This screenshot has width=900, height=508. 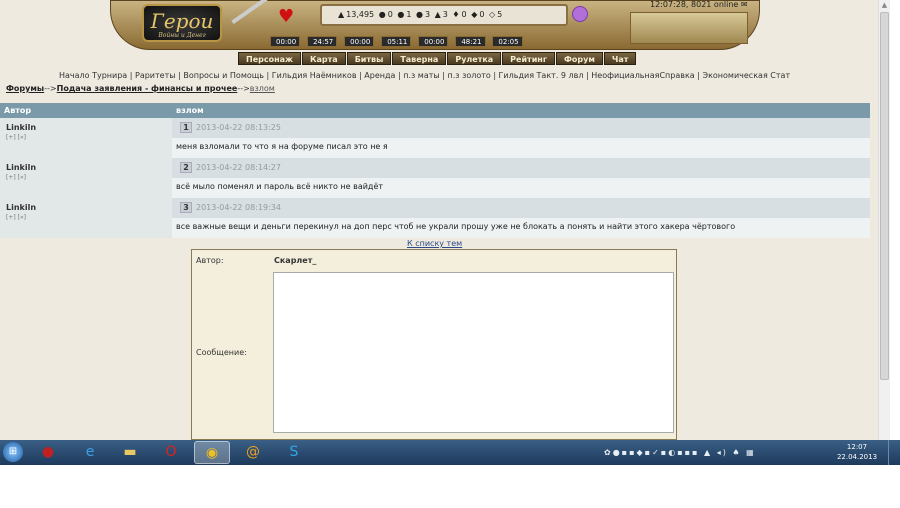 What do you see at coordinates (186, 127) in the screenshot?
I see `post-number: 1` at bounding box center [186, 127].